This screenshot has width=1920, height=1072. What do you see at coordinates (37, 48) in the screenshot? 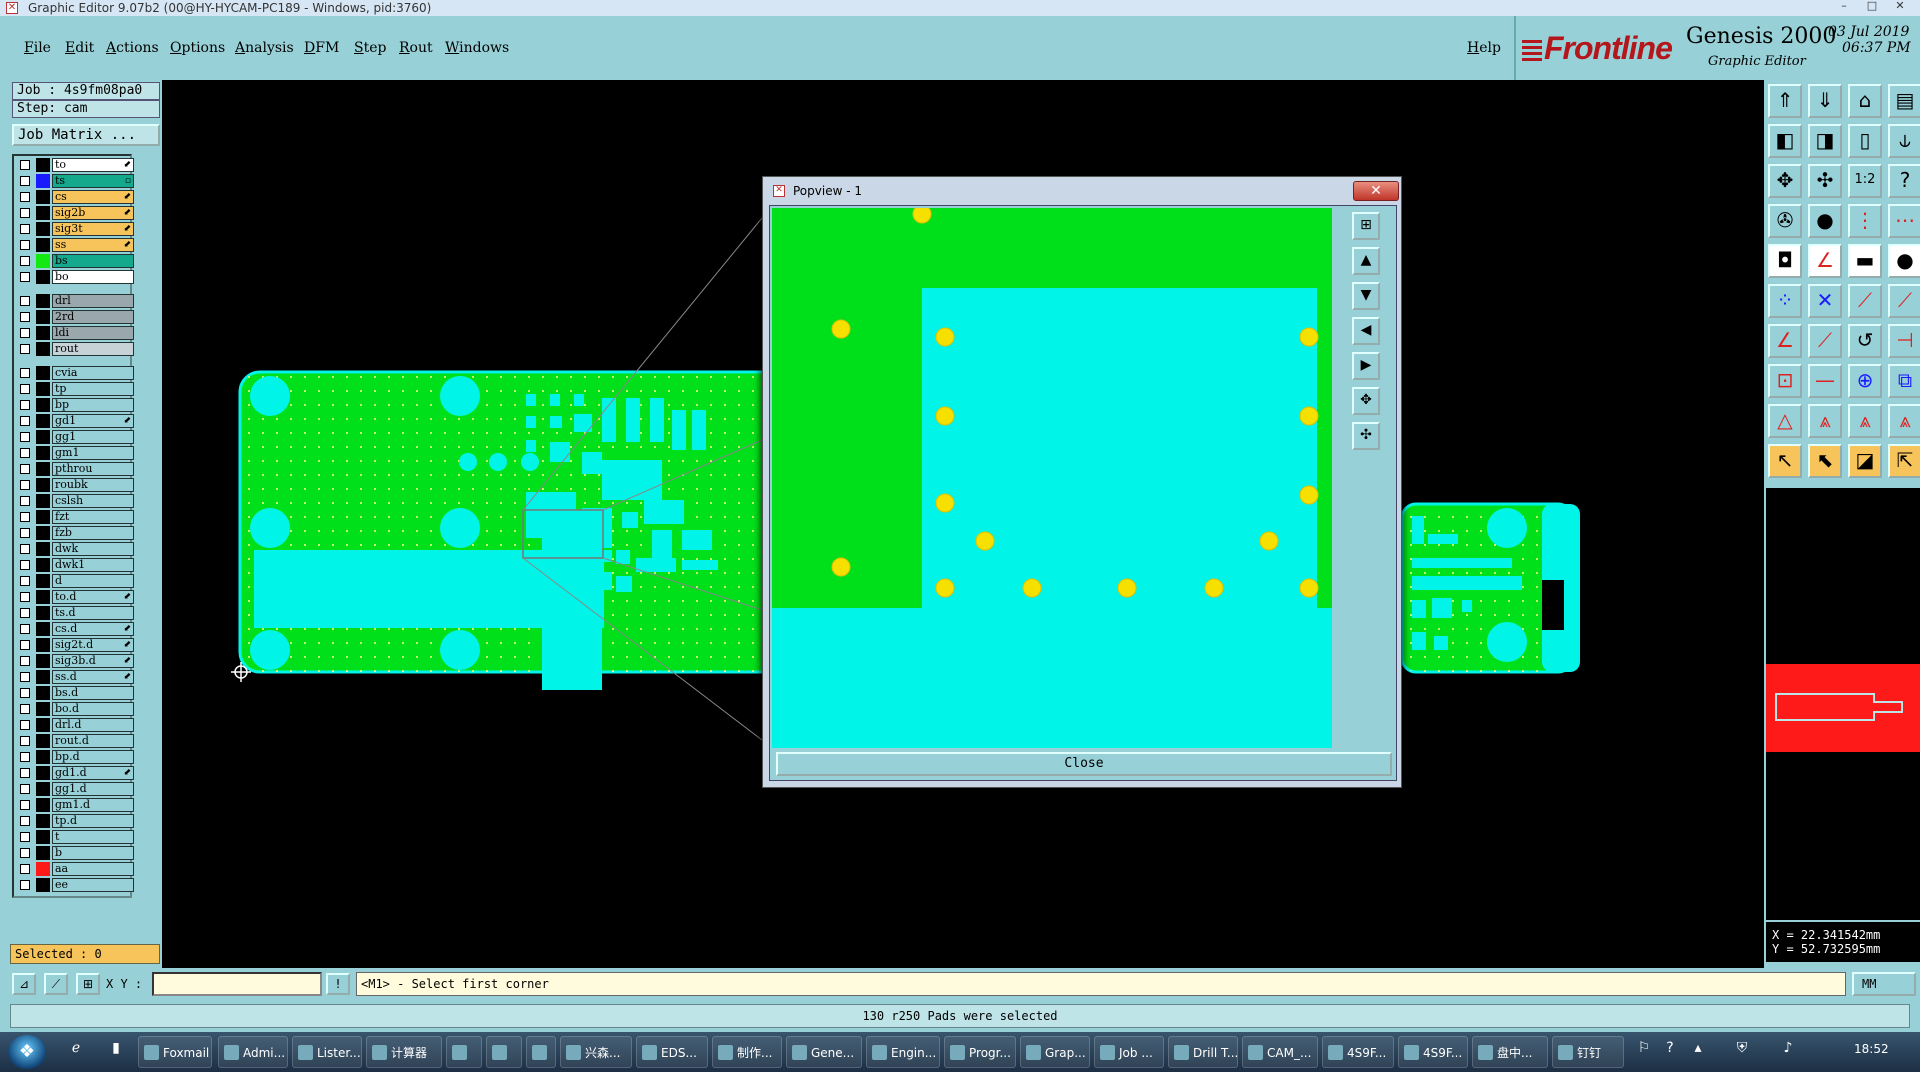
I see `menu-file: File` at bounding box center [37, 48].